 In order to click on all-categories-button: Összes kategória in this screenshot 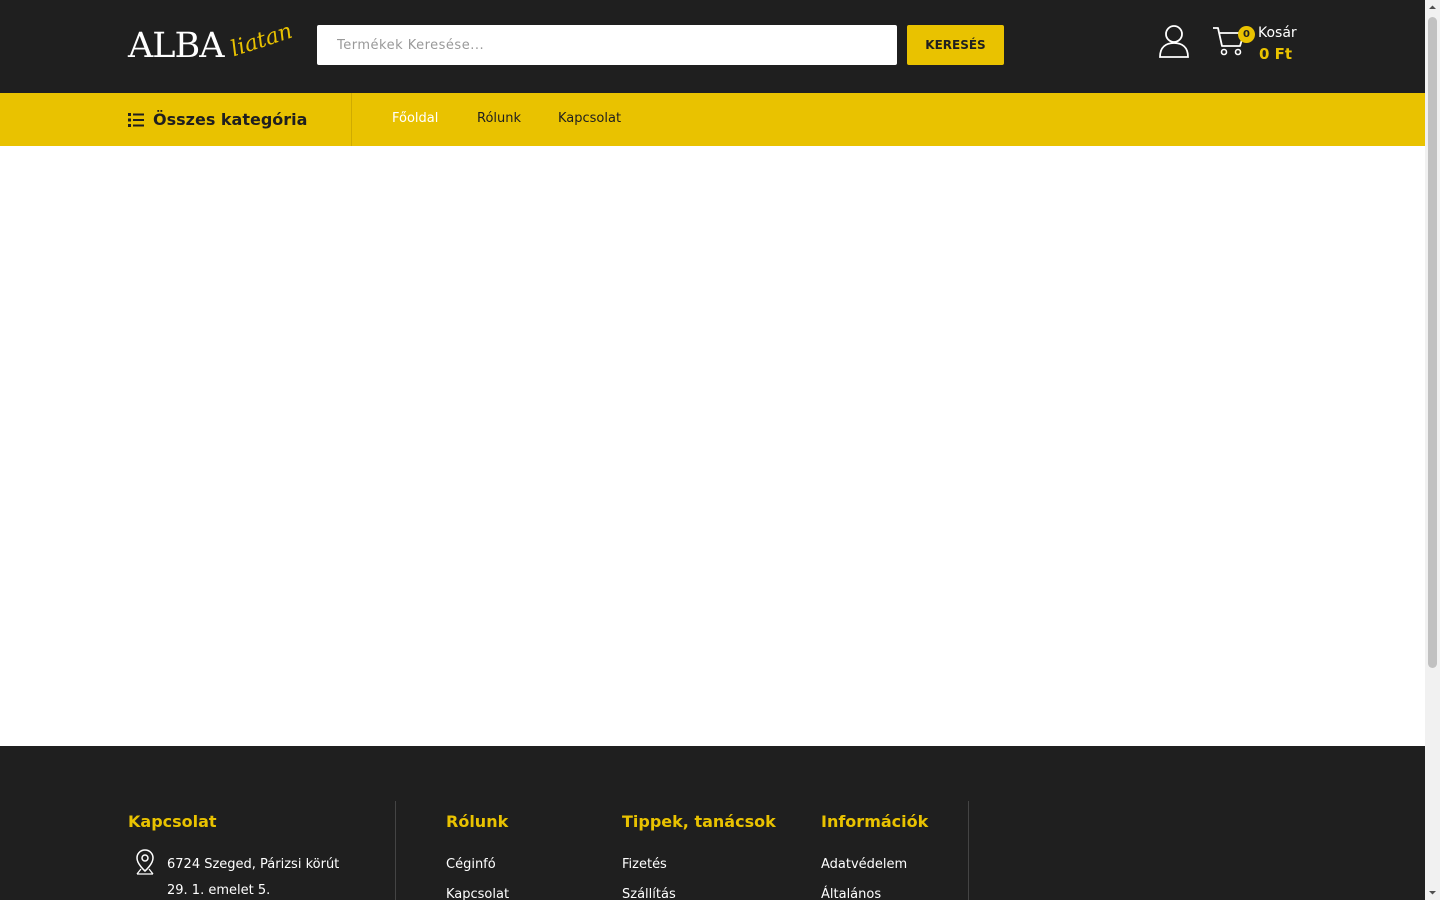, I will do `click(217, 119)`.